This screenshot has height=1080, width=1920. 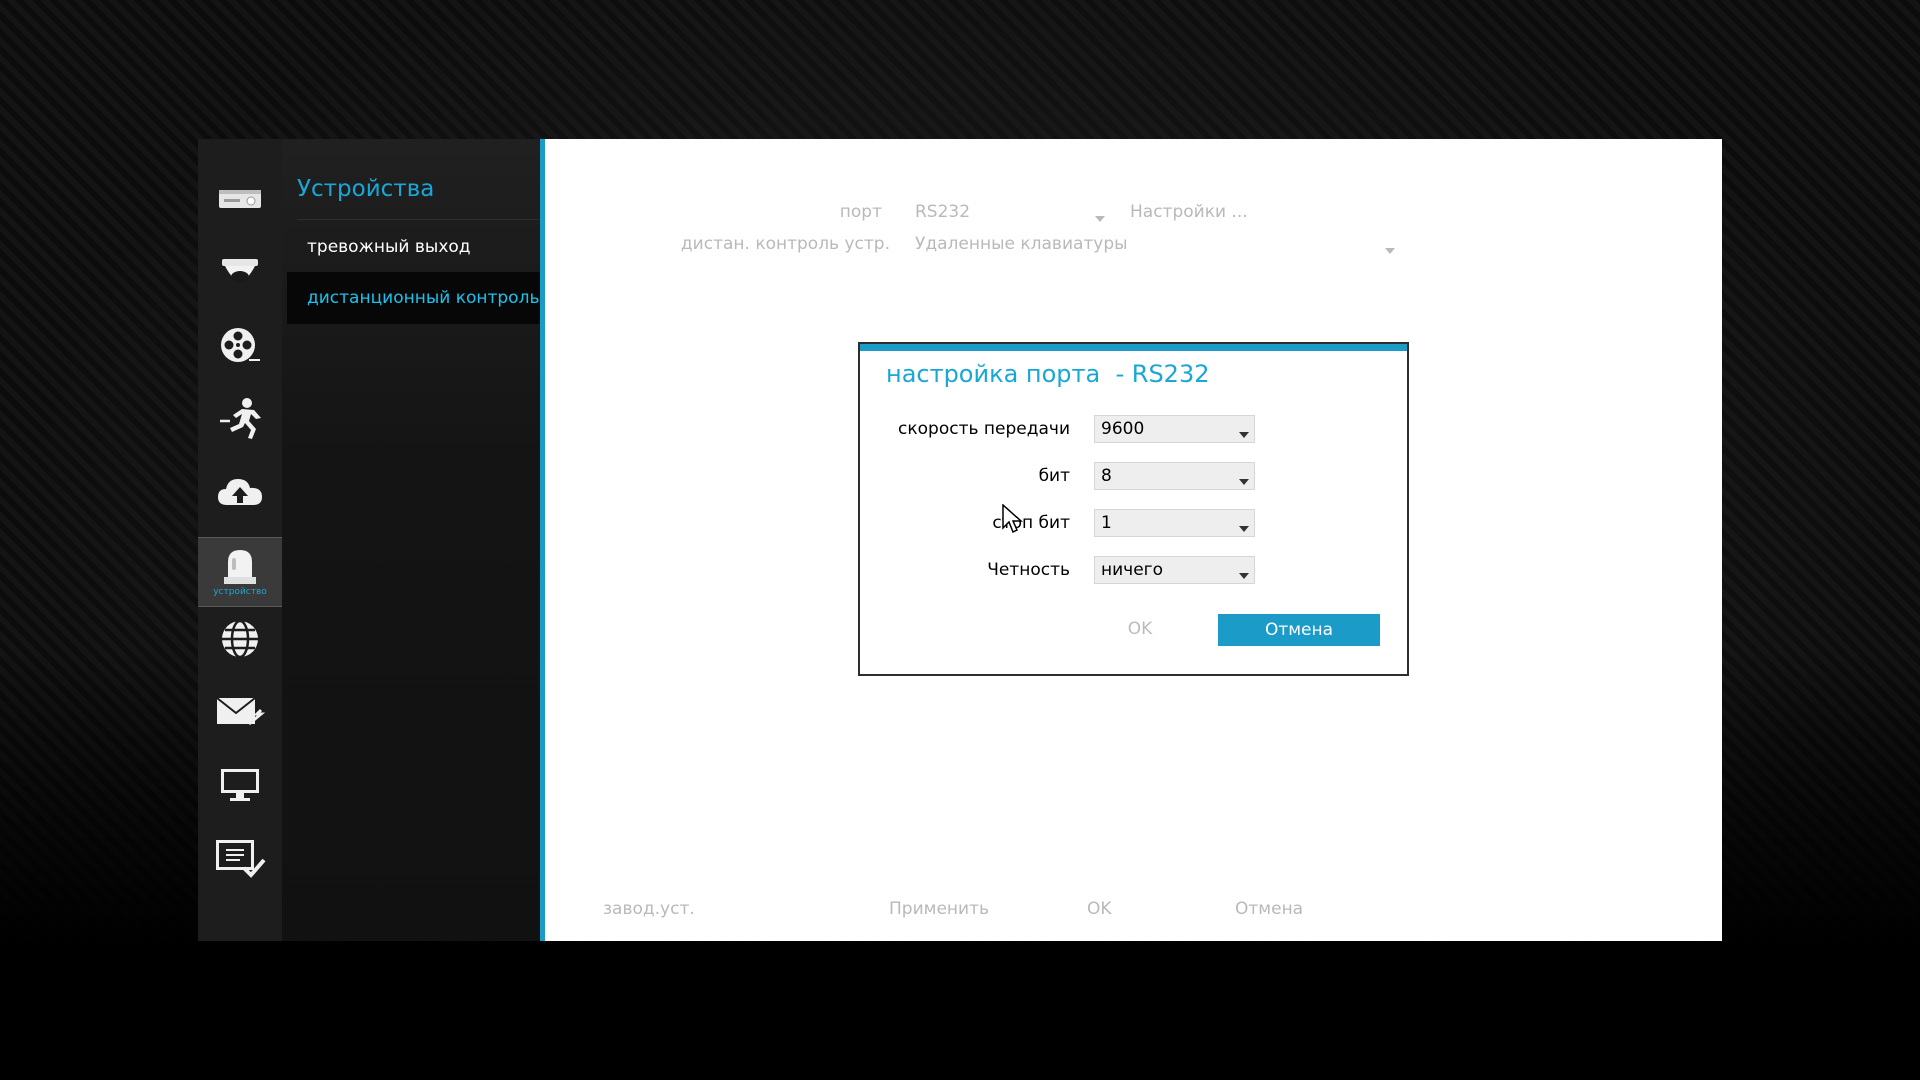 What do you see at coordinates (418, 219) in the screenshot?
I see `submenu-divider` at bounding box center [418, 219].